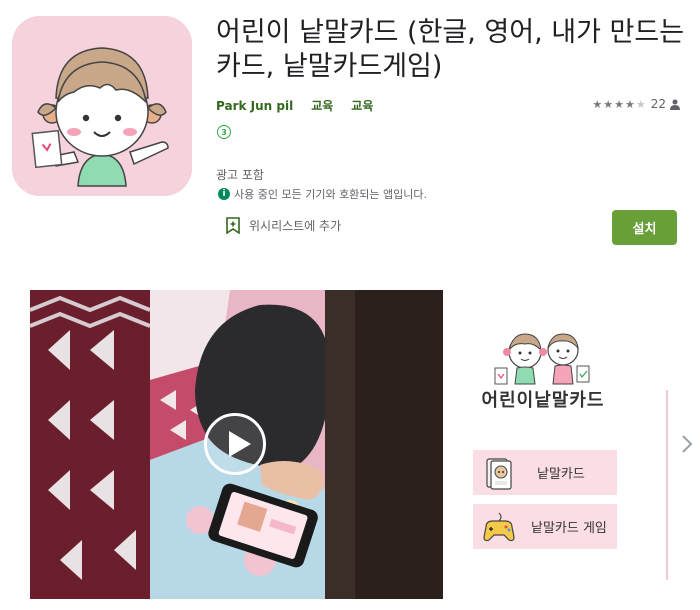  Describe the element at coordinates (499, 473) in the screenshot. I see `word-card-icon` at that location.